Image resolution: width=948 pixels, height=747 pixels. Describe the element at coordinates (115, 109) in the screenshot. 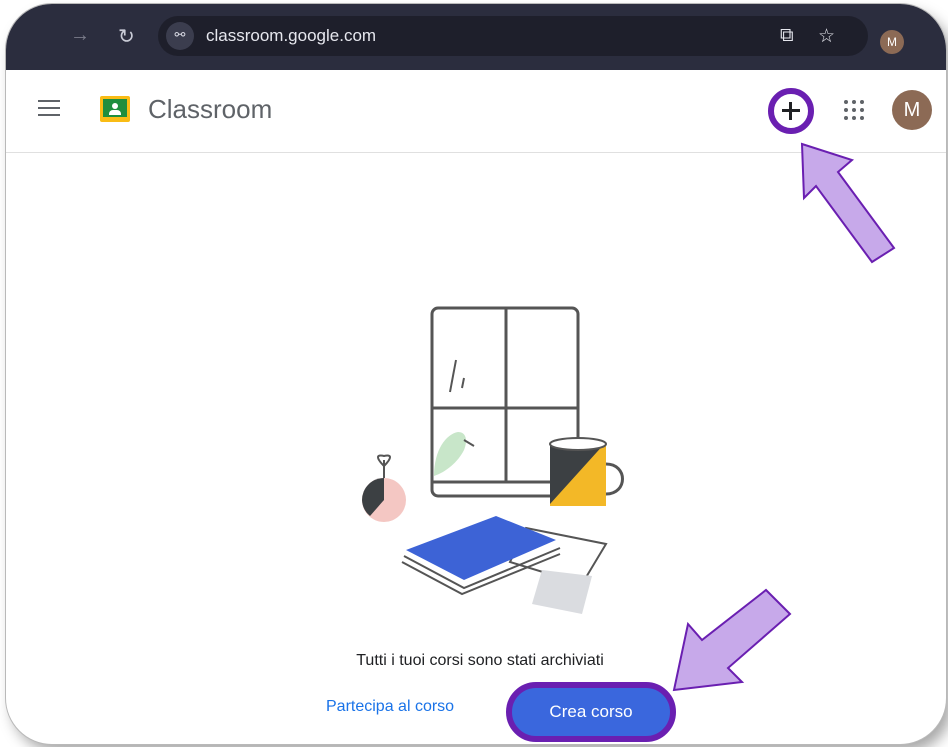

I see `classroom-logo-icon` at that location.